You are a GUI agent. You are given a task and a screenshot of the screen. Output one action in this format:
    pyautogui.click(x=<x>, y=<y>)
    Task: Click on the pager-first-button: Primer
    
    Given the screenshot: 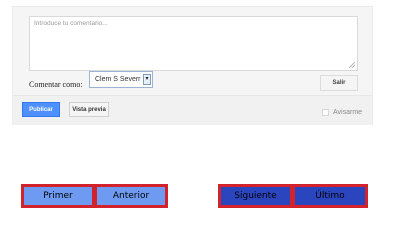 What is the action you would take?
    pyautogui.click(x=58, y=196)
    